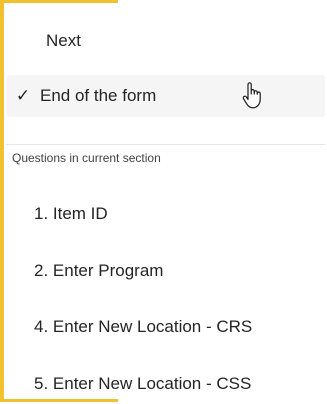 This screenshot has height=404, width=327. I want to click on menu-item-label: End of the form, so click(98, 95).